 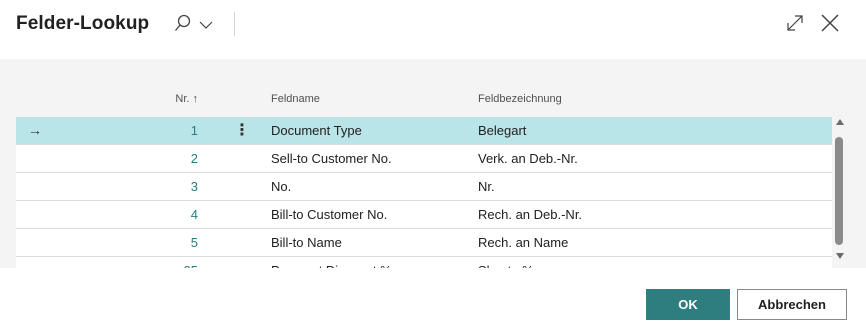 What do you see at coordinates (35, 130) in the screenshot?
I see `row-selected-arrow-icon: →` at bounding box center [35, 130].